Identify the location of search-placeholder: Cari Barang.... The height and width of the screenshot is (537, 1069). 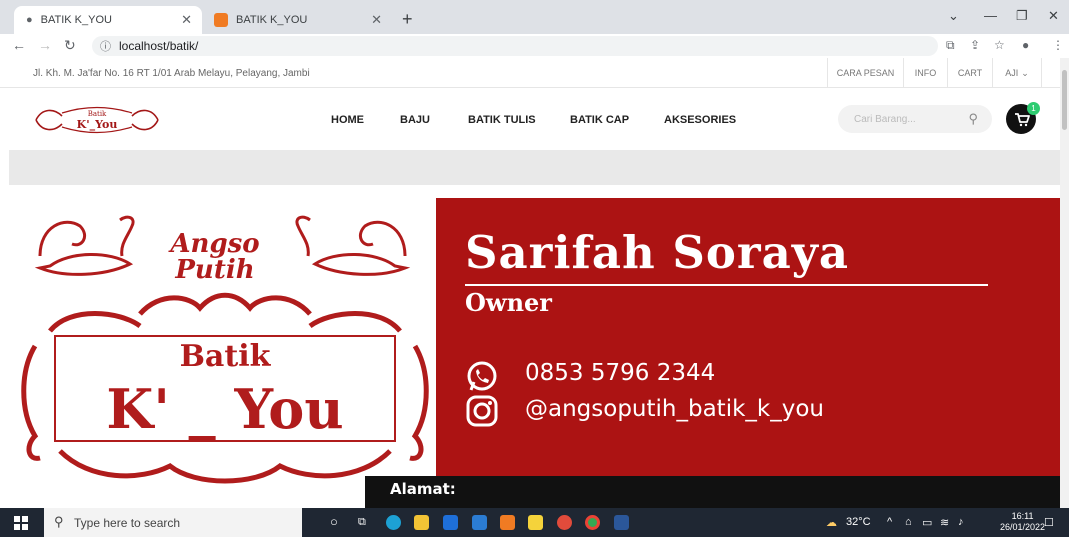
(885, 119).